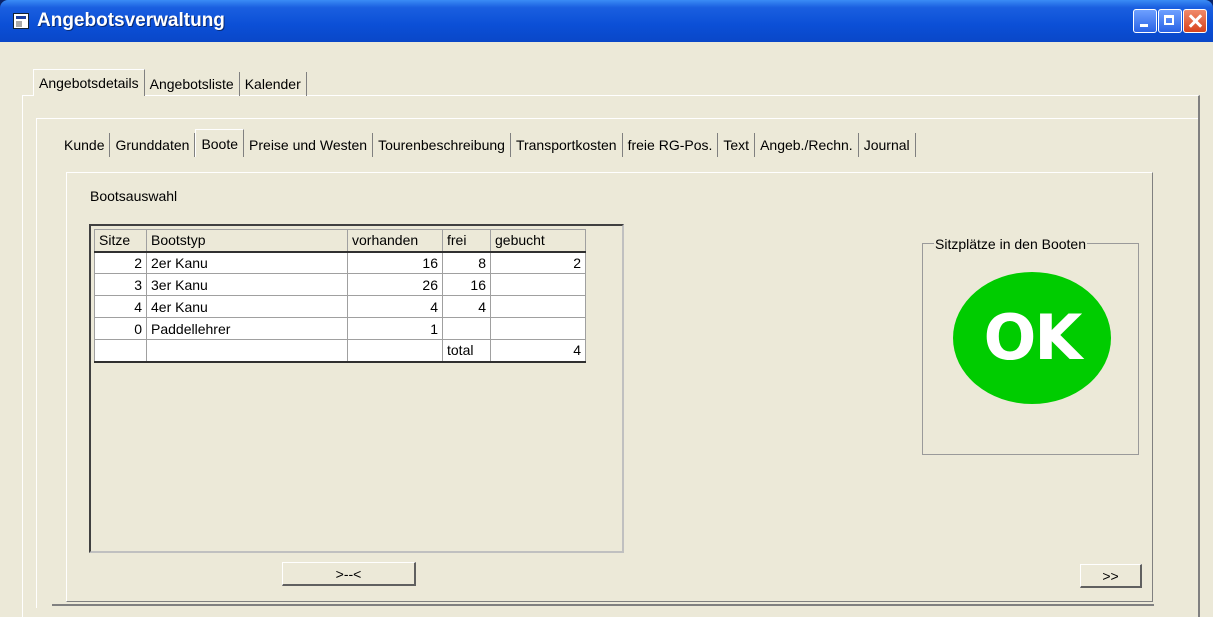  What do you see at coordinates (737, 145) in the screenshot?
I see `tab-text: Text` at bounding box center [737, 145].